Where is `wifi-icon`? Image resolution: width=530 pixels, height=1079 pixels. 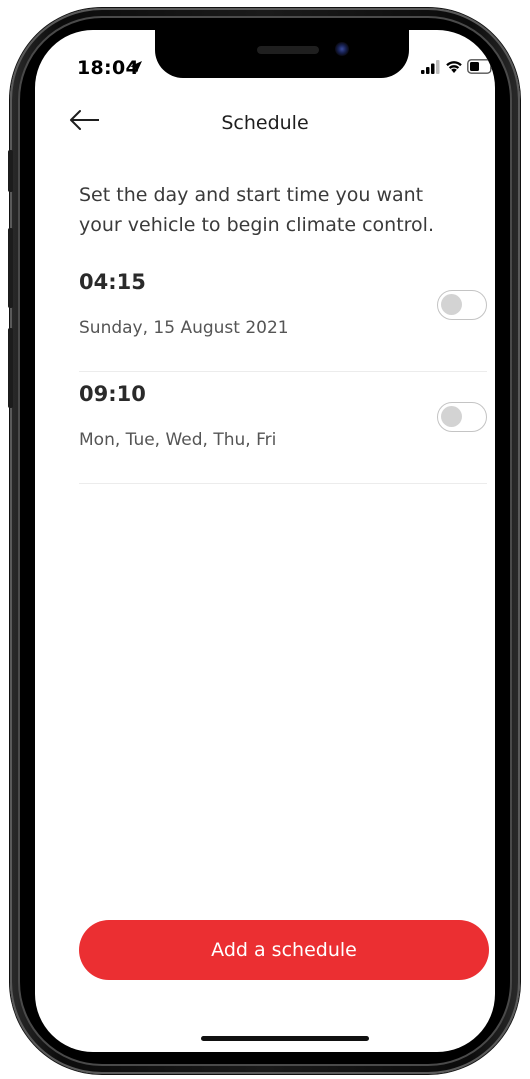
wifi-icon is located at coordinates (454, 67).